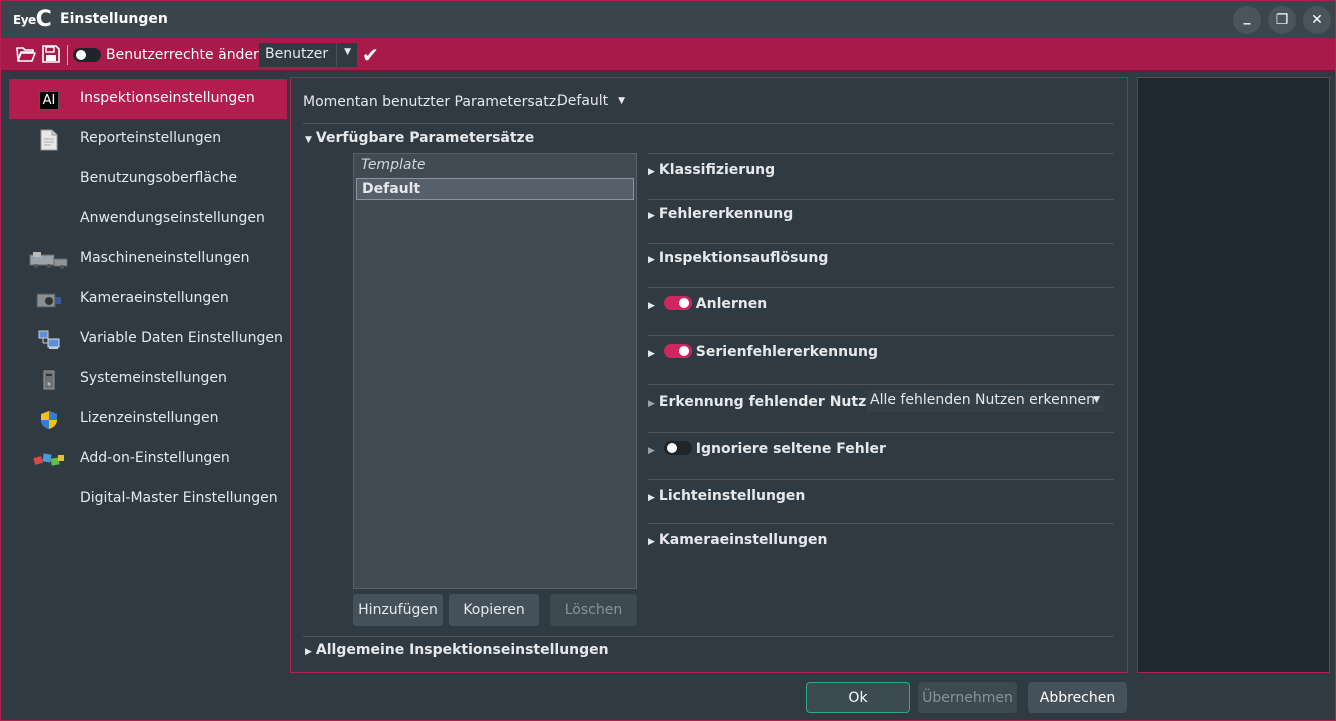 The width and height of the screenshot is (1336, 721). Describe the element at coordinates (967, 697) in the screenshot. I see `apply-button: Übernehmen` at that location.